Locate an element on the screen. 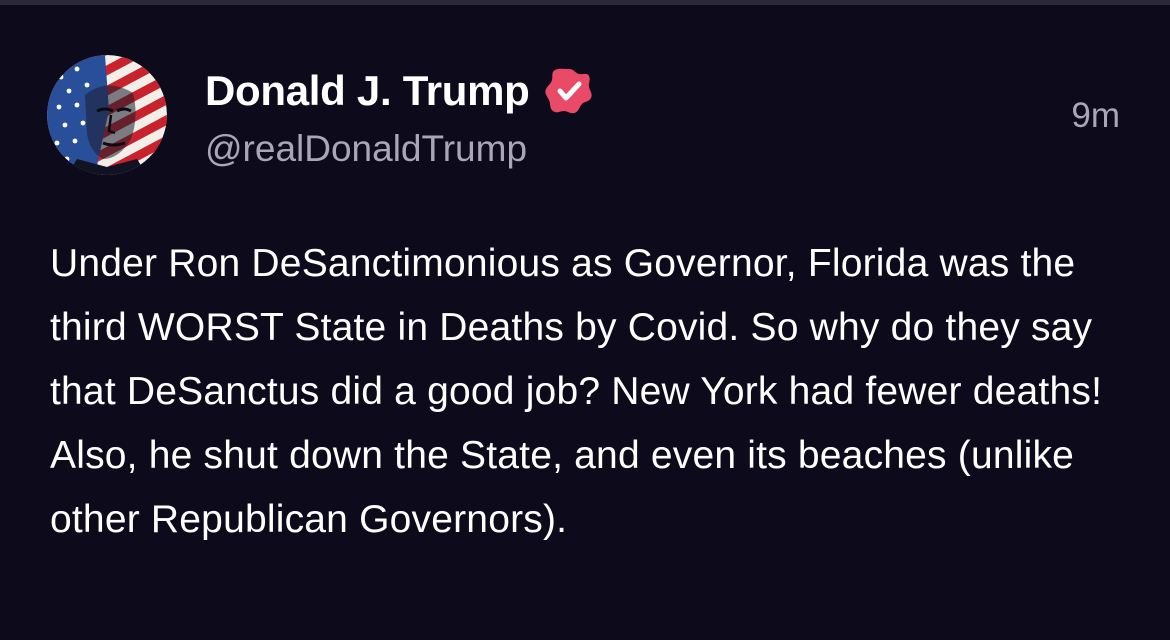 The height and width of the screenshot is (640, 1170). author-name-row: Donald J. Trump is located at coordinates (399, 91).